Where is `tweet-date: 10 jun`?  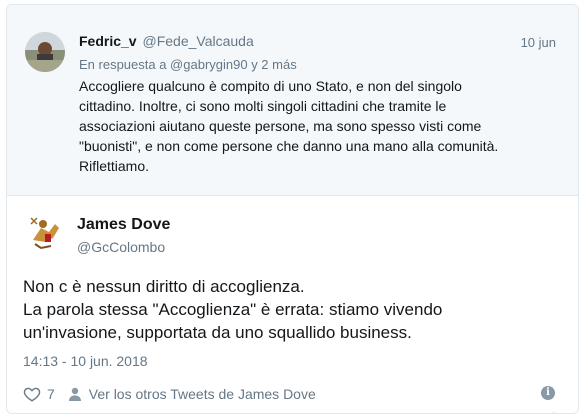
tweet-date: 10 jun is located at coordinates (538, 42).